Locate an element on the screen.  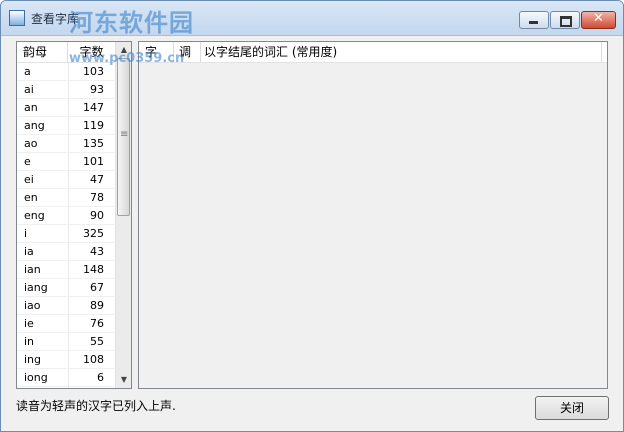
table-row: ian 148 is located at coordinates (65, 270).